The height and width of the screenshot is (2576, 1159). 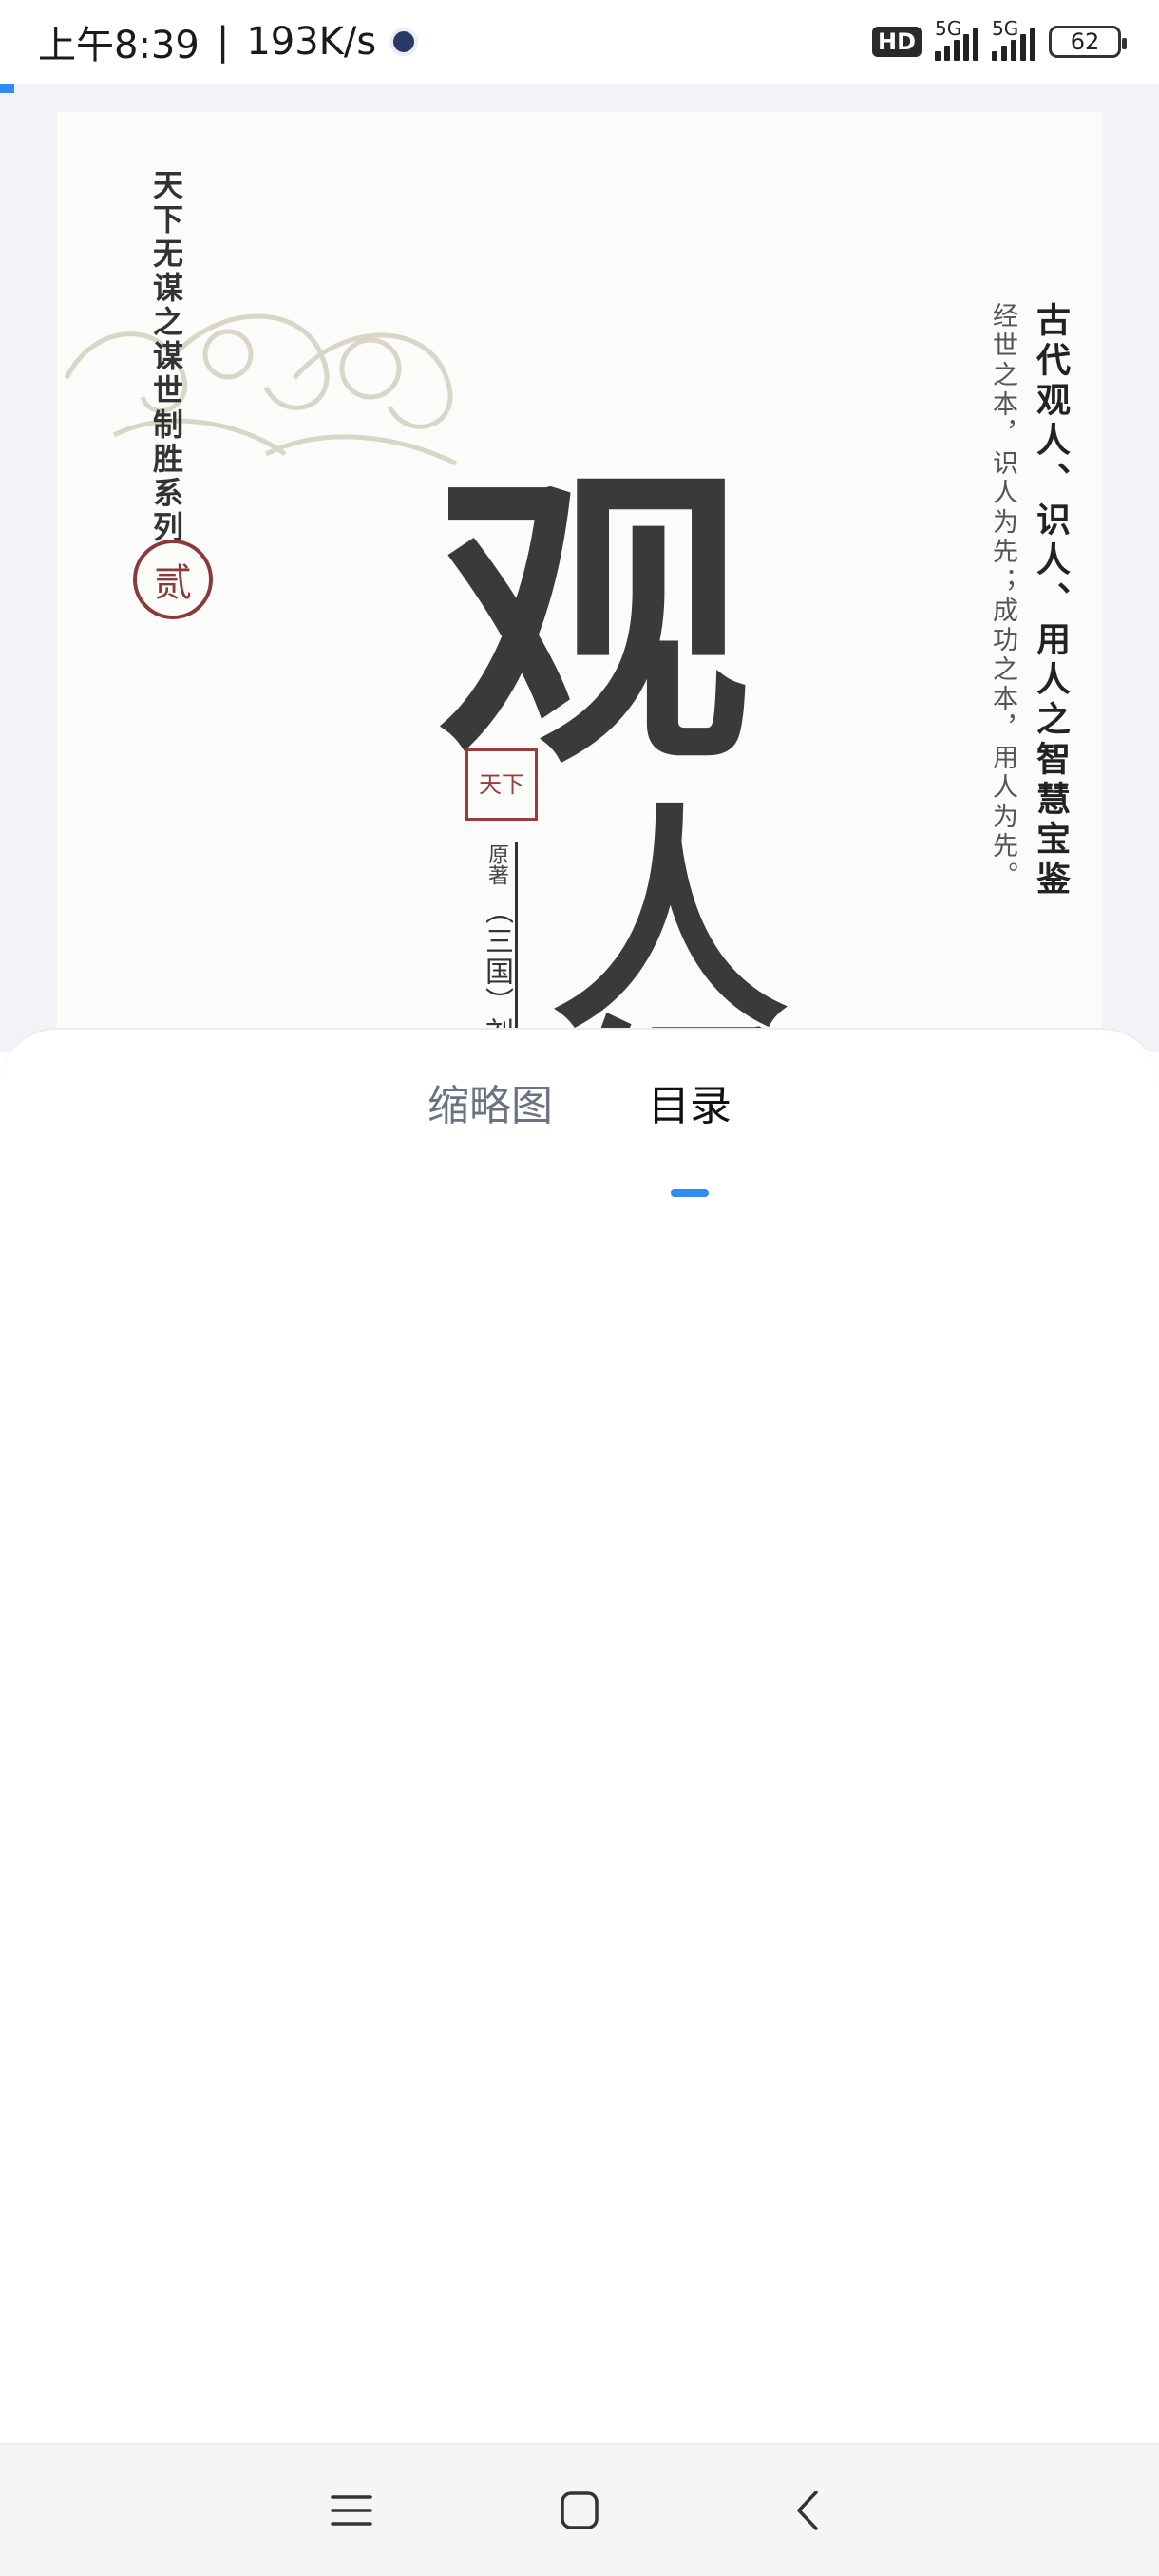 I want to click on signal-icon-2: 5G, so click(x=1014, y=39).